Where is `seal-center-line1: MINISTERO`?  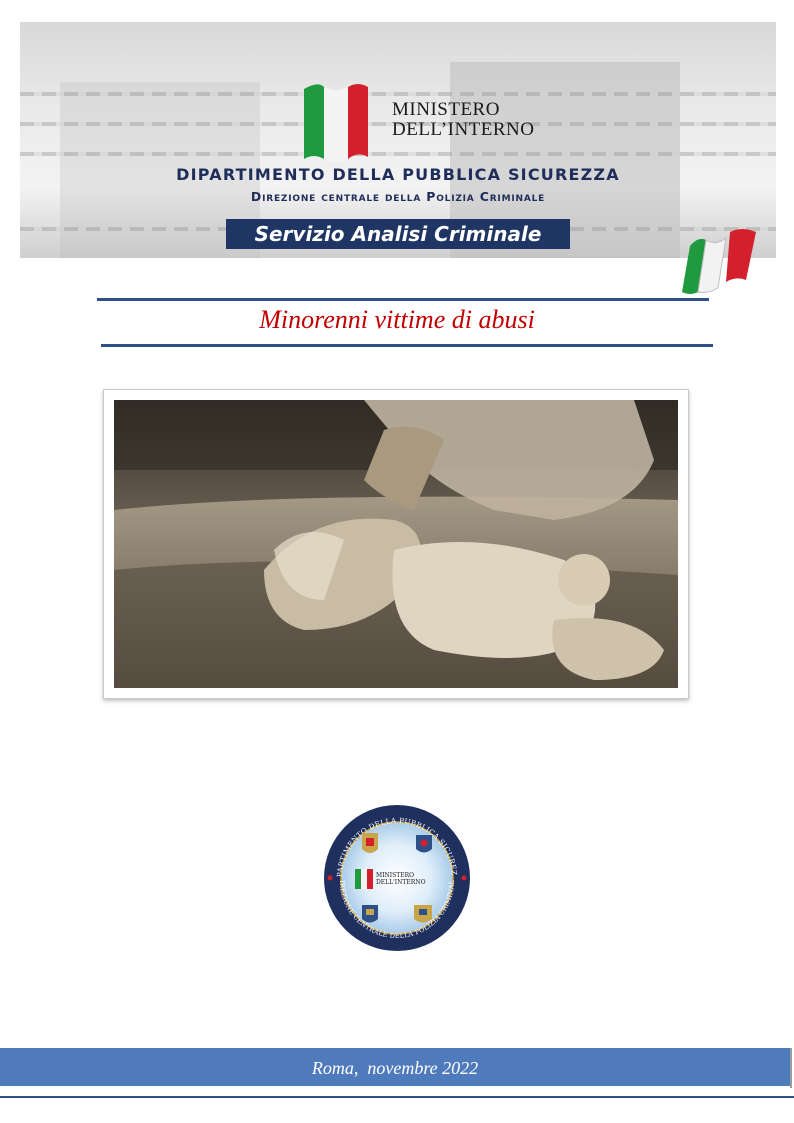 seal-center-line1: MINISTERO is located at coordinates (395, 875).